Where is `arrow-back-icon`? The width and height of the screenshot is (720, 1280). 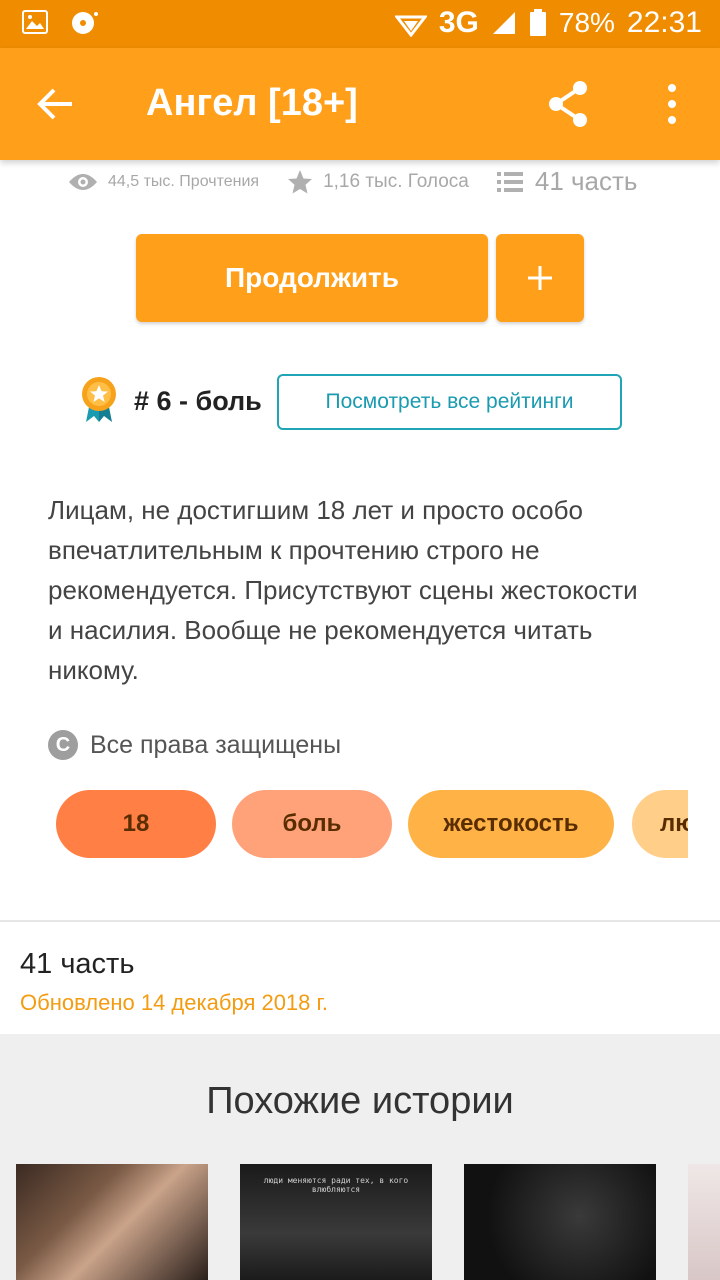
arrow-back-icon is located at coordinates (56, 104).